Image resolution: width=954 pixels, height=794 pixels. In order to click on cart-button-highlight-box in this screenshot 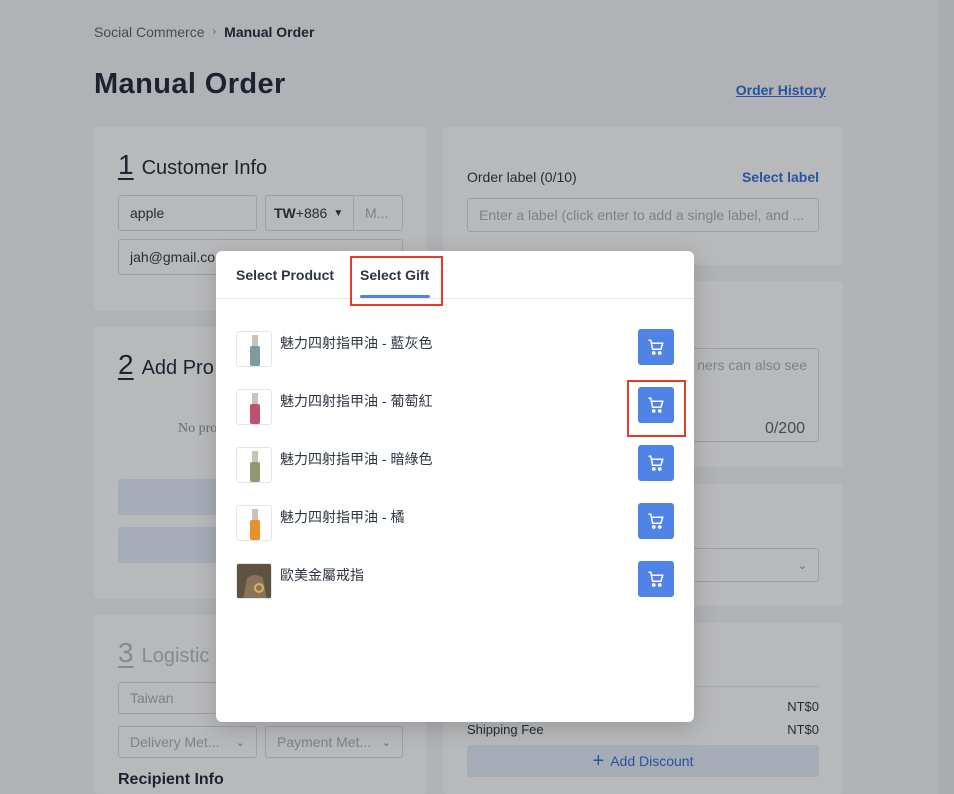, I will do `click(656, 408)`.